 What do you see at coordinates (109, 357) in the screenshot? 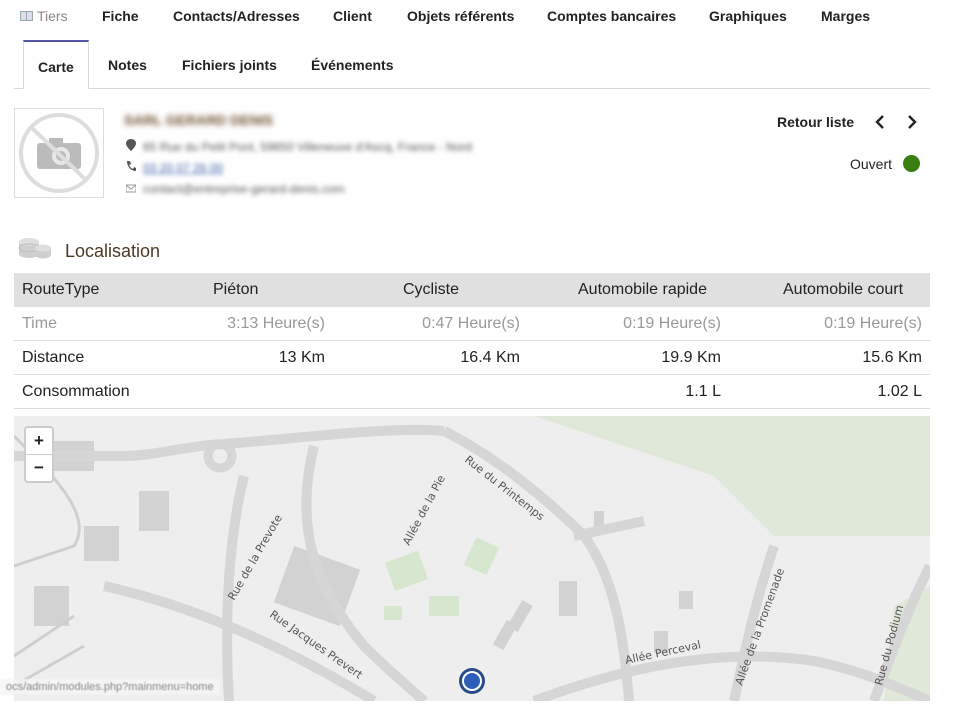
I see `row-label: Distance` at bounding box center [109, 357].